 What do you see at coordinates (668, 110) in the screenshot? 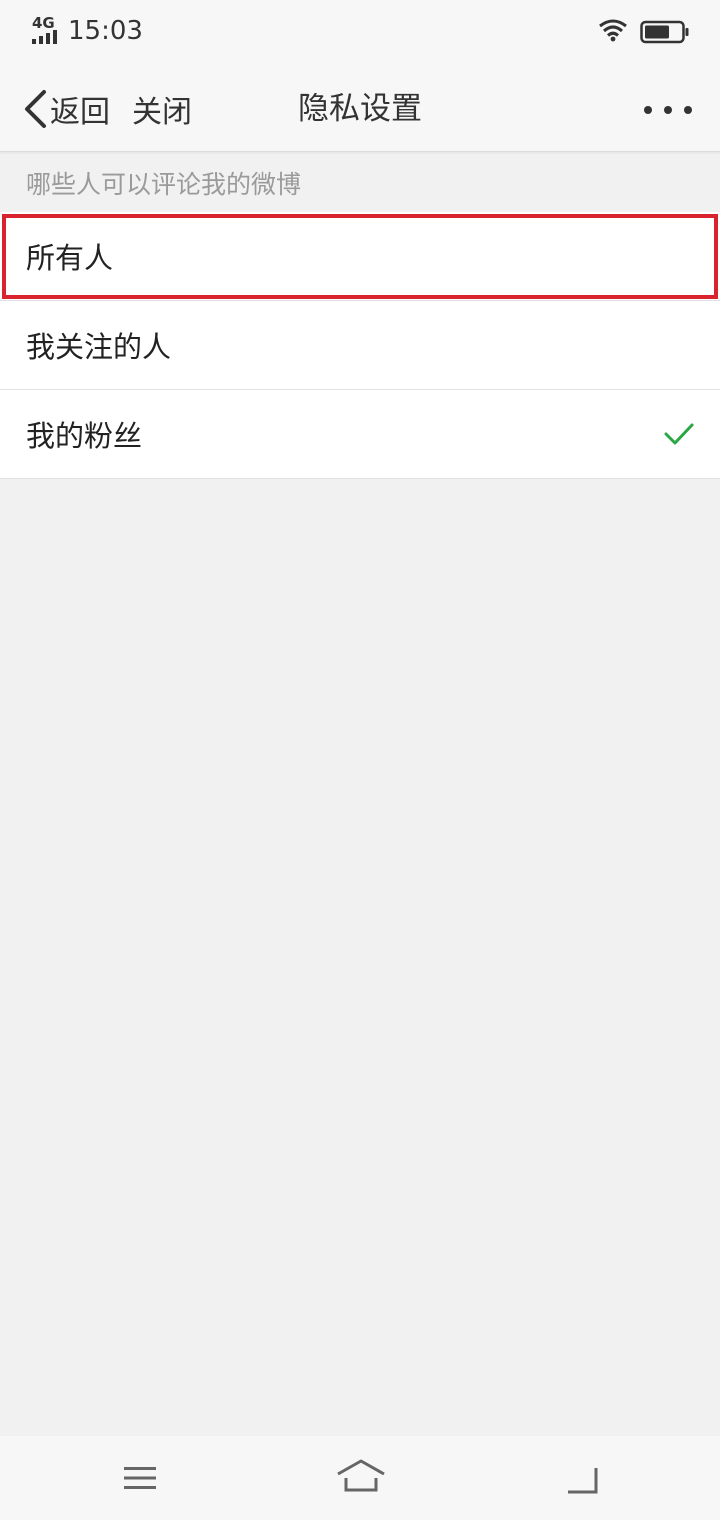
I see `more-dots-icon` at bounding box center [668, 110].